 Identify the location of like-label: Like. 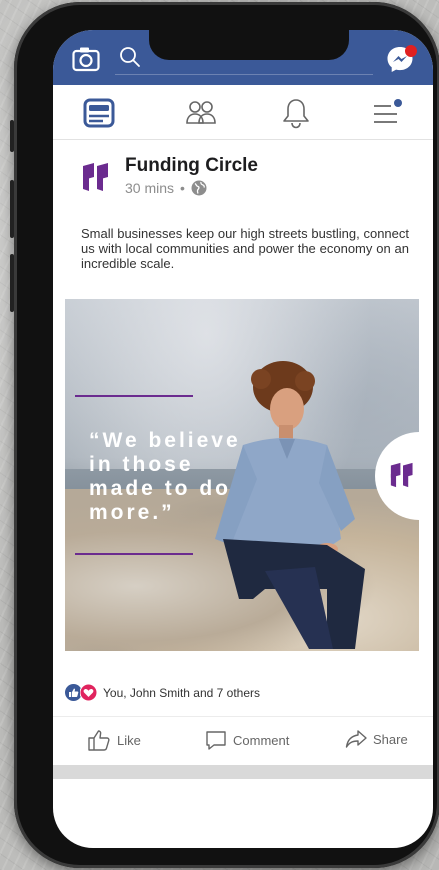
(129, 740).